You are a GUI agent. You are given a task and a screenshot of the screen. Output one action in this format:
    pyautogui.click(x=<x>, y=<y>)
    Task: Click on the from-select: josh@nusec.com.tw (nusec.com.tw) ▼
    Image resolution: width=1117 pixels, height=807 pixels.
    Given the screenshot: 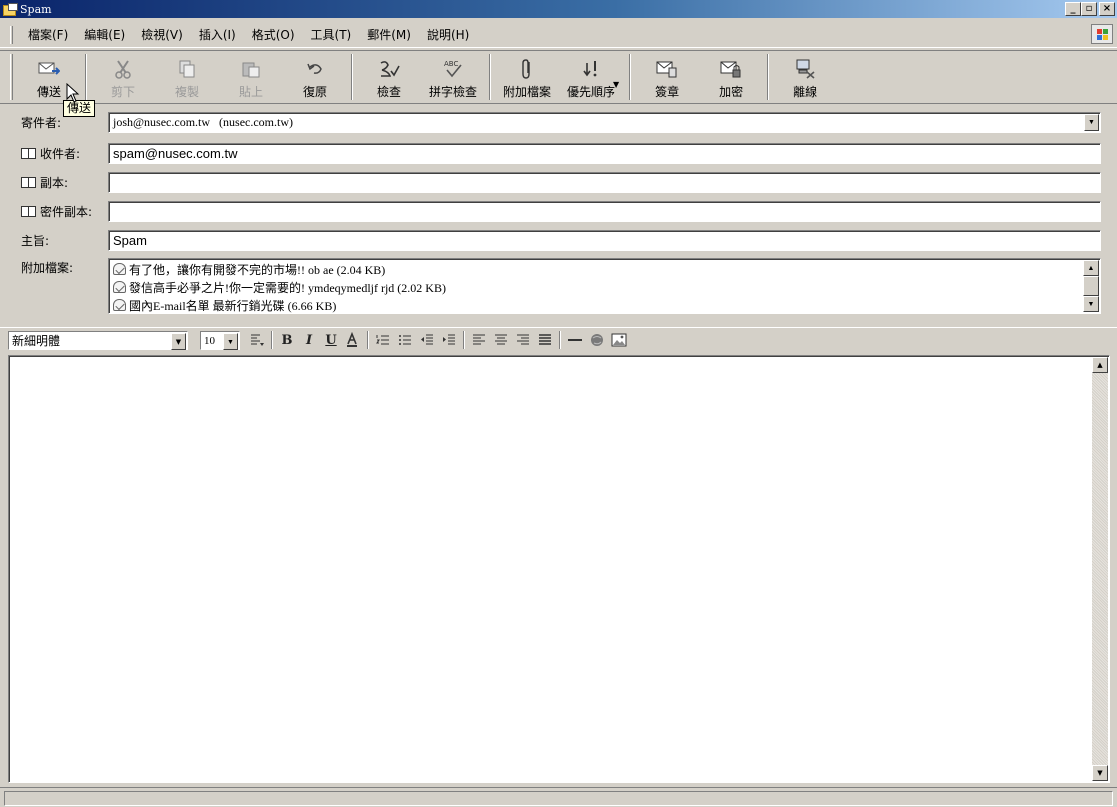 What is the action you would take?
    pyautogui.click(x=604, y=122)
    